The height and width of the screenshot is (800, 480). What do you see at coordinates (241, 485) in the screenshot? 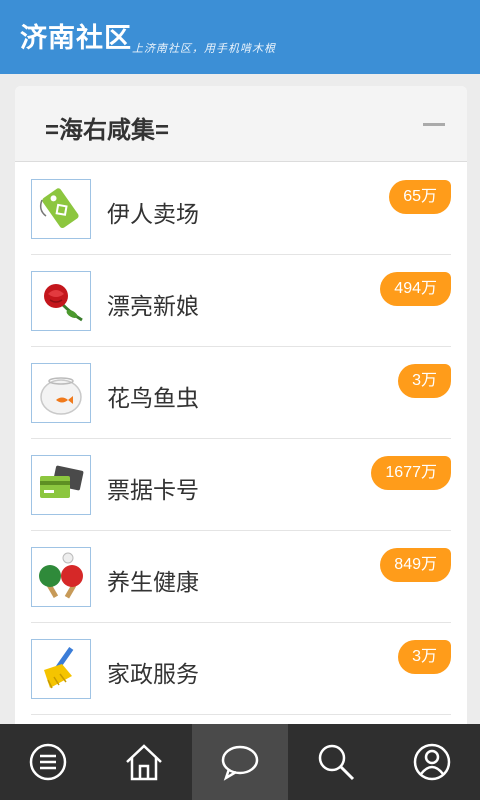
I see `list-item: 票据卡号 1677万` at bounding box center [241, 485].